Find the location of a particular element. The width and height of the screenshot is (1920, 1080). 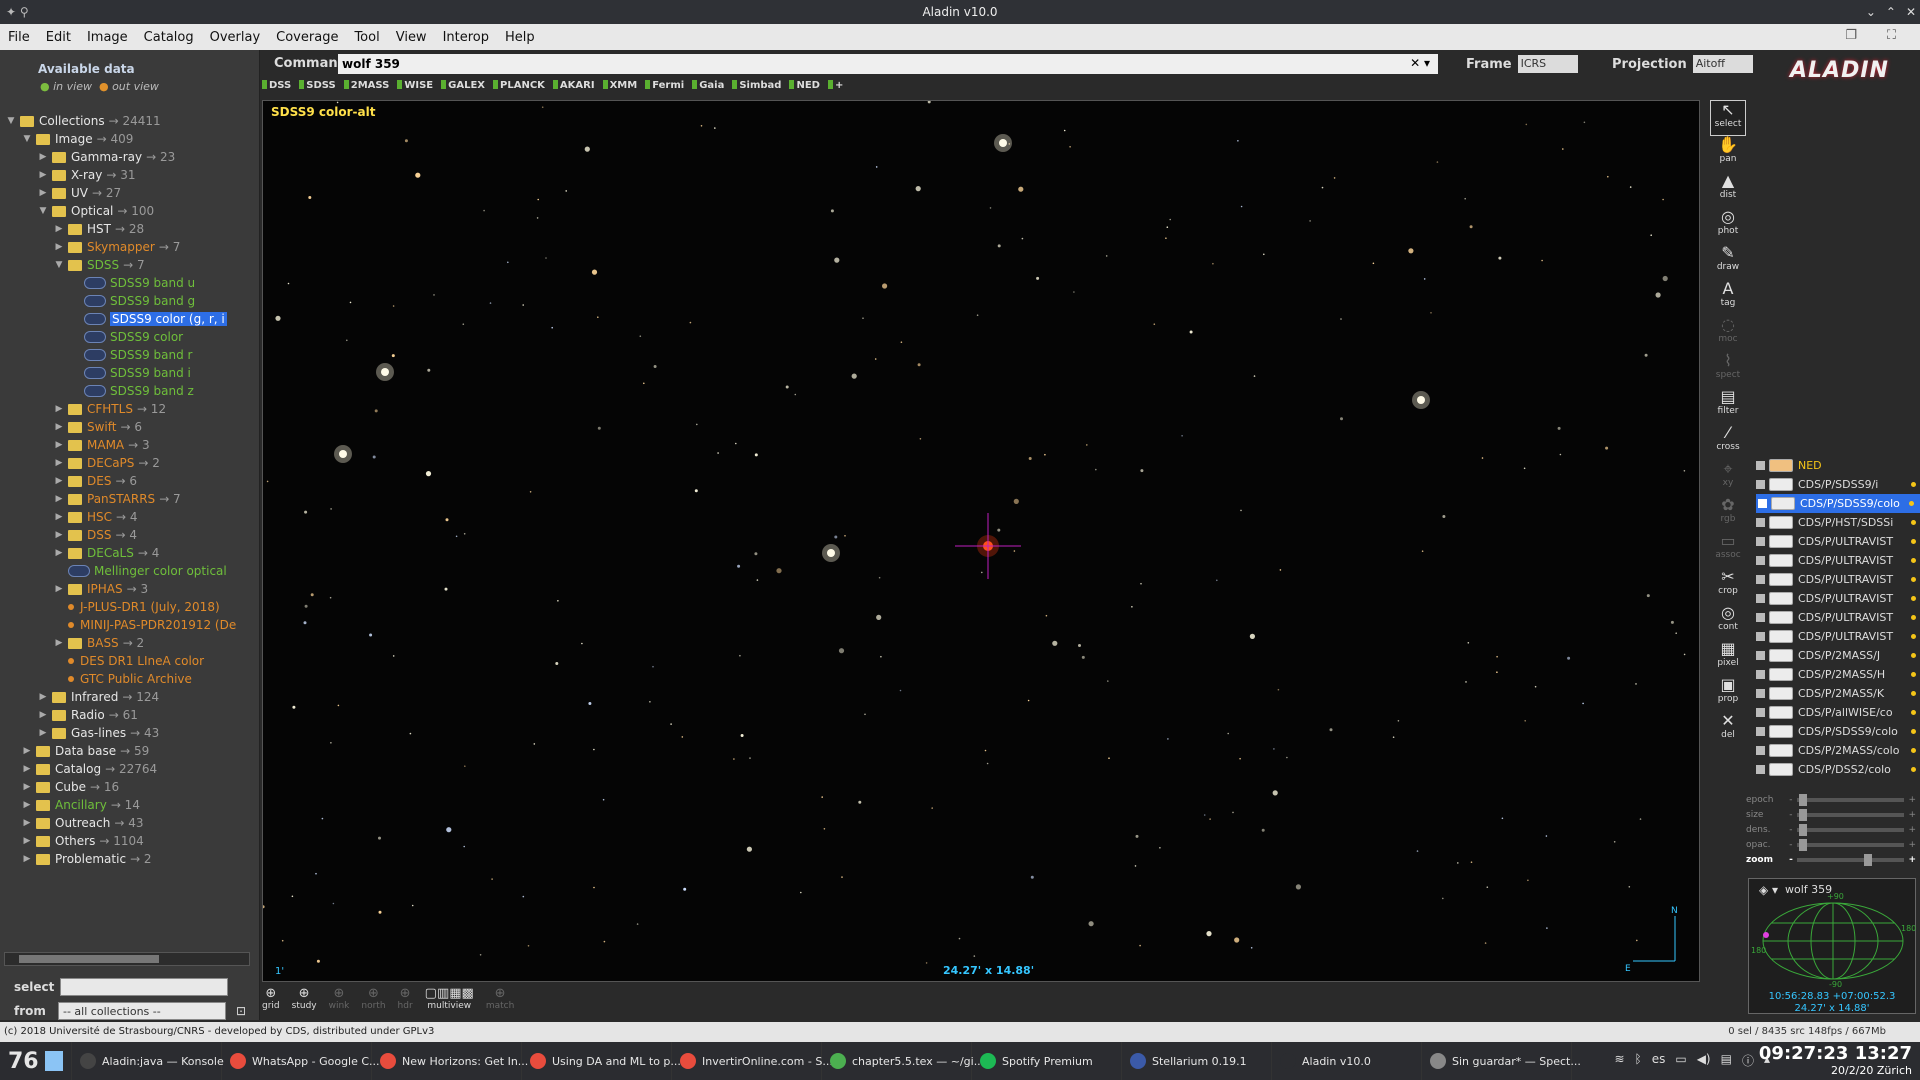

tree-node-folder: ▶ Outreach → 43 is located at coordinates (131, 823).